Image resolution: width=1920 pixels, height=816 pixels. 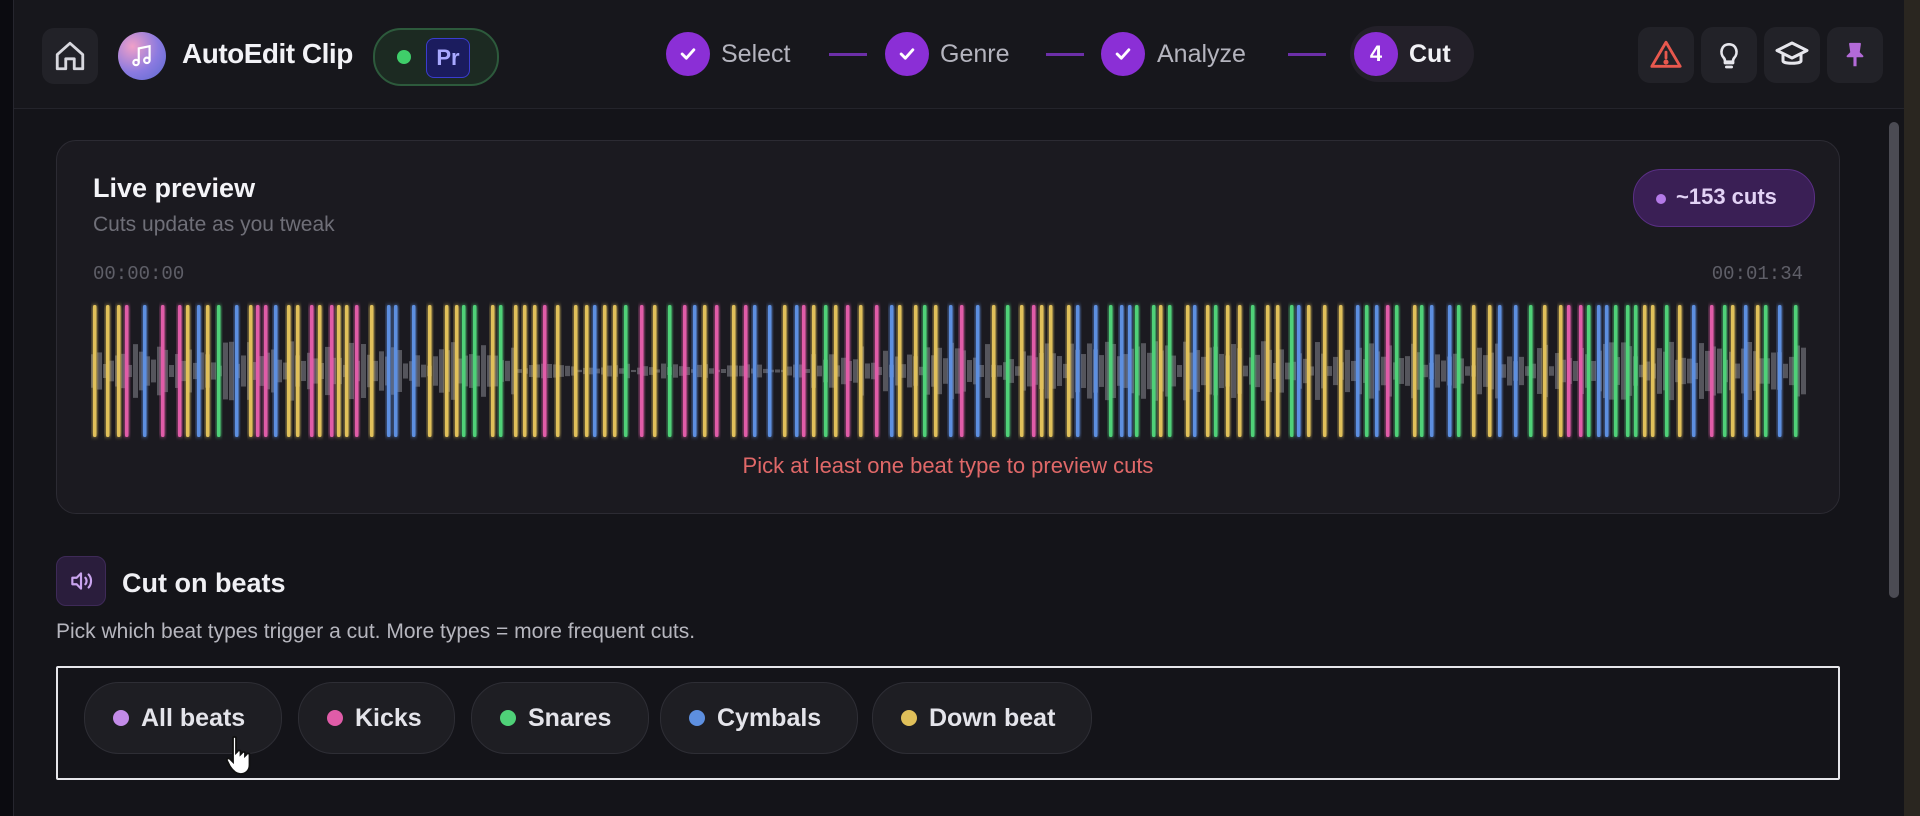 I want to click on pin-button, so click(x=1855, y=55).